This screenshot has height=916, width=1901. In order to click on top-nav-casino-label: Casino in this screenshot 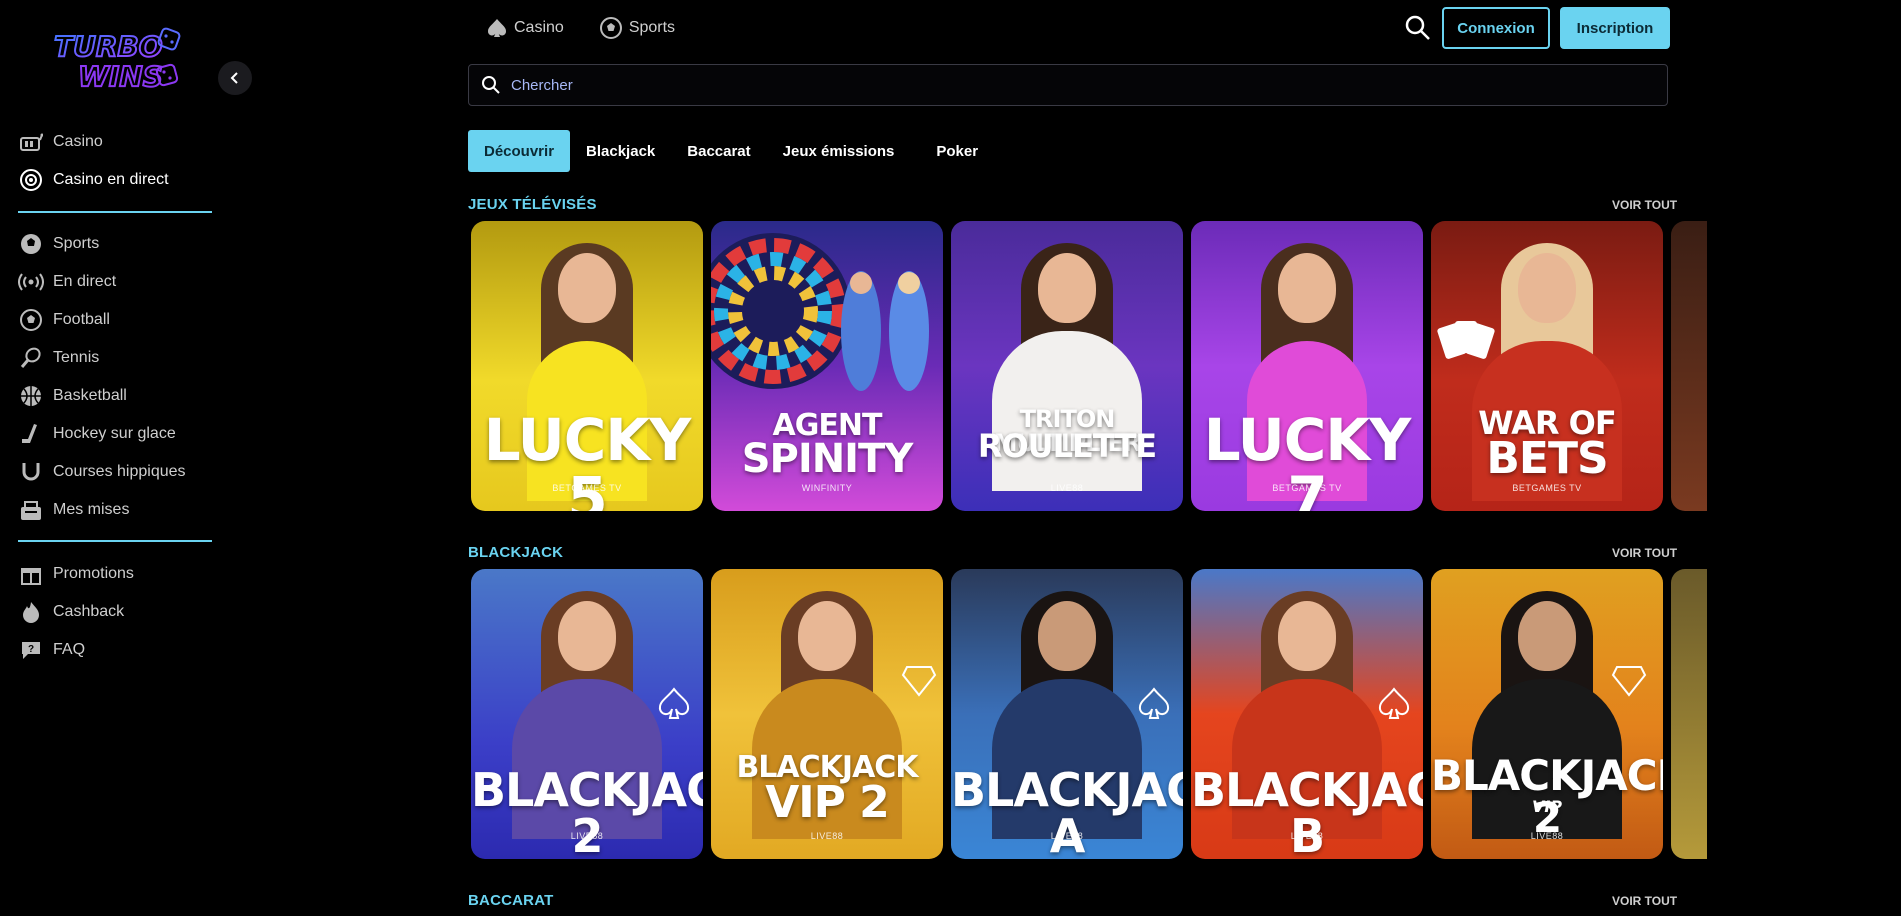, I will do `click(539, 27)`.